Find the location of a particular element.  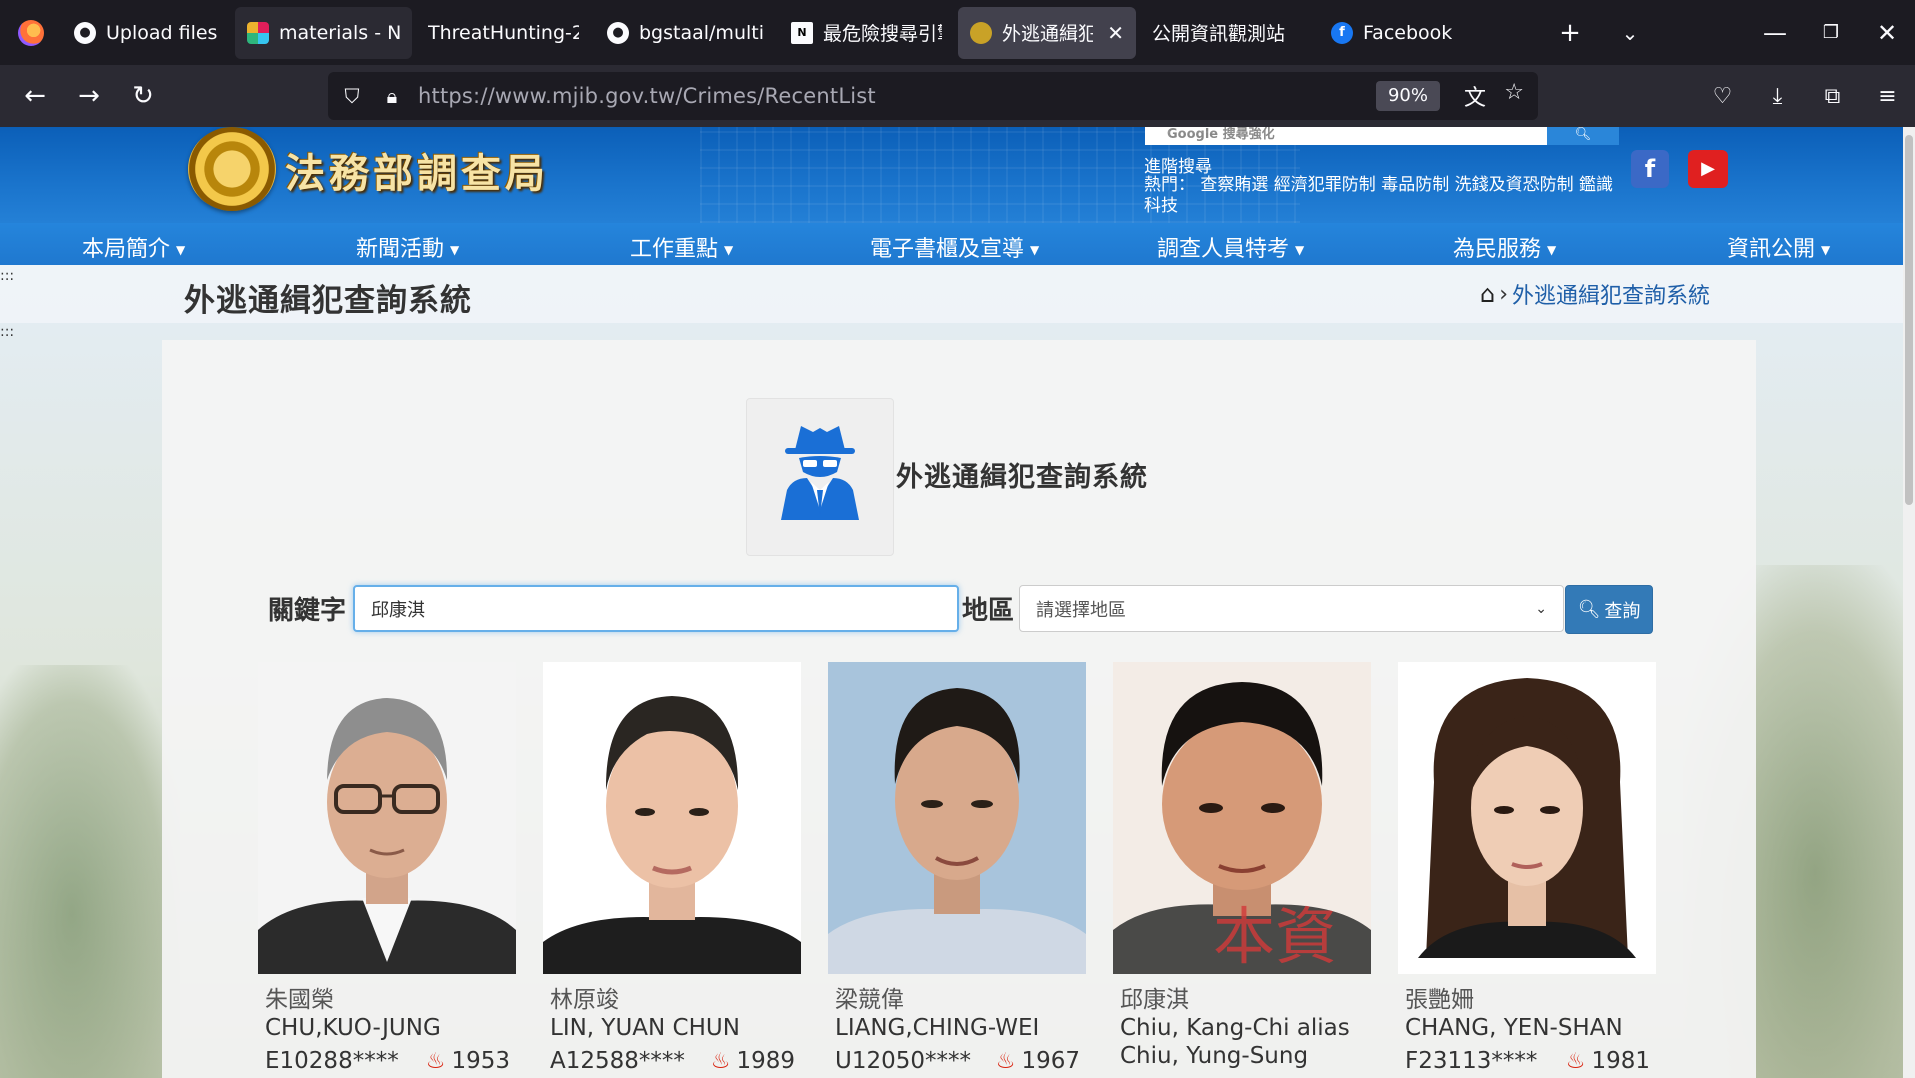

mjib-seal-logo is located at coordinates (232, 169).